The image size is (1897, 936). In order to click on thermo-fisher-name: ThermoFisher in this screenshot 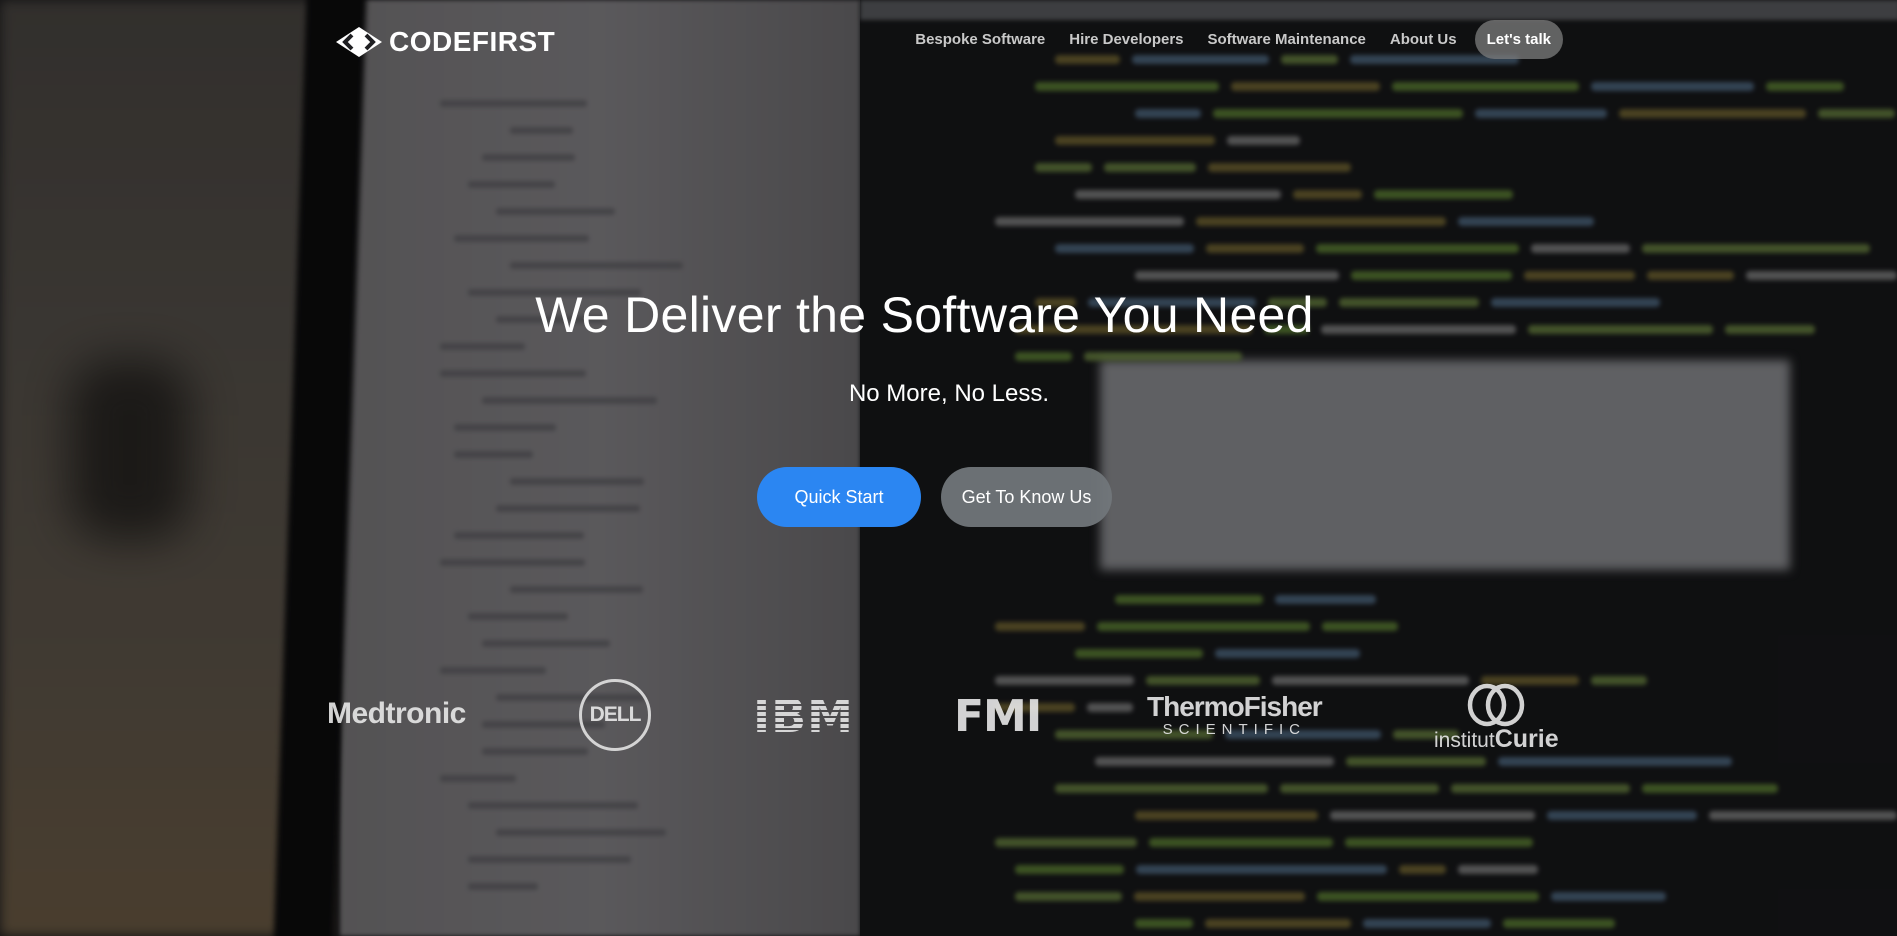, I will do `click(1235, 706)`.